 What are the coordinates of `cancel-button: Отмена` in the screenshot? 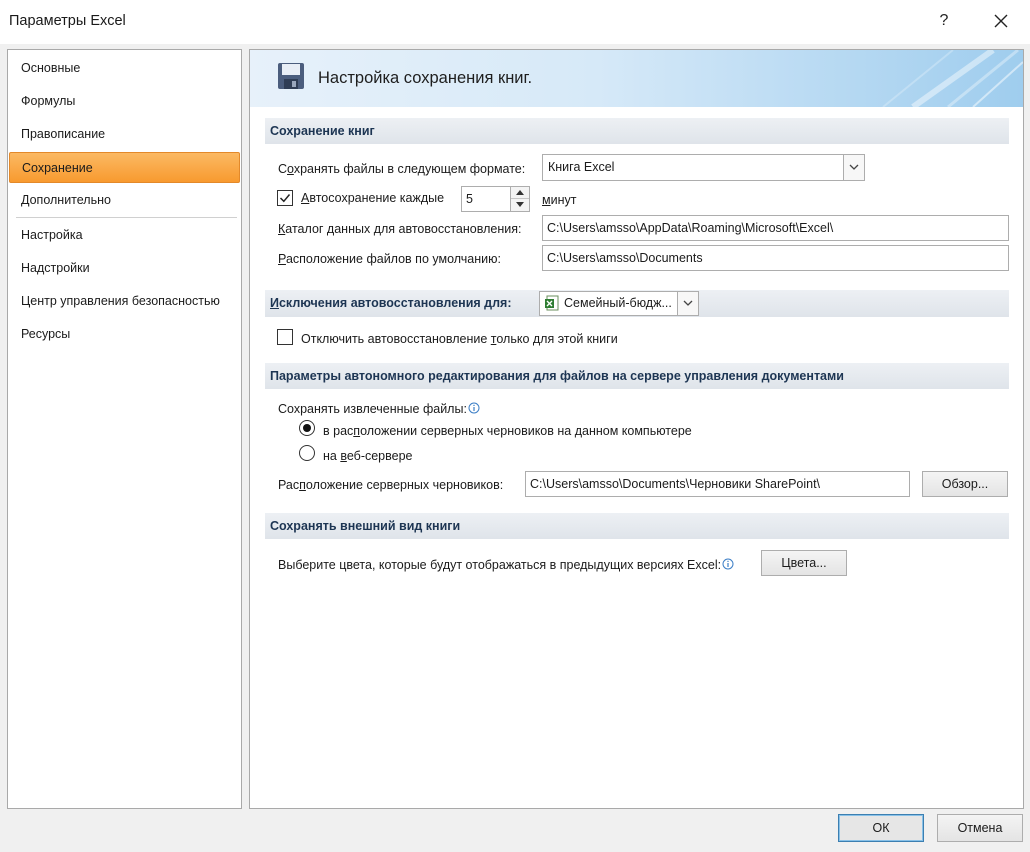 It's located at (980, 828).